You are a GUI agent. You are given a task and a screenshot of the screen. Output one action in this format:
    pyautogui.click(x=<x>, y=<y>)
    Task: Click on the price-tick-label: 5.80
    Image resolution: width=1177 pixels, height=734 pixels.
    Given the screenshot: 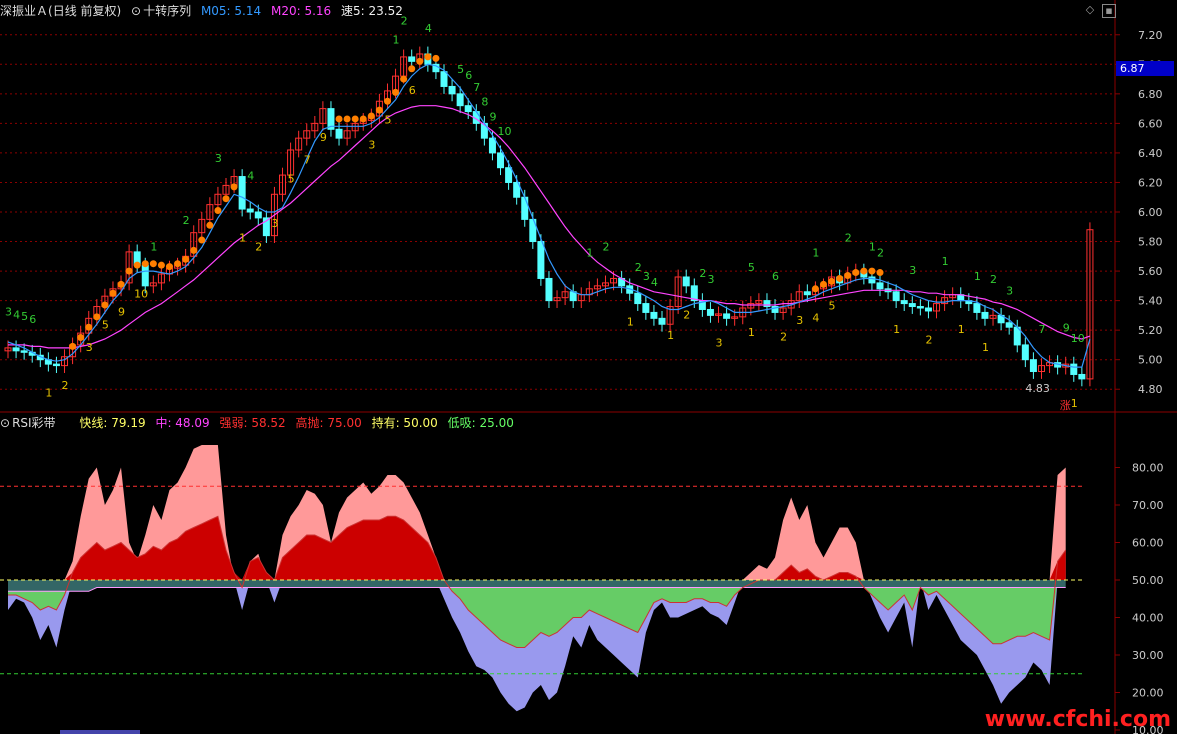 What is the action you would take?
    pyautogui.click(x=1150, y=242)
    